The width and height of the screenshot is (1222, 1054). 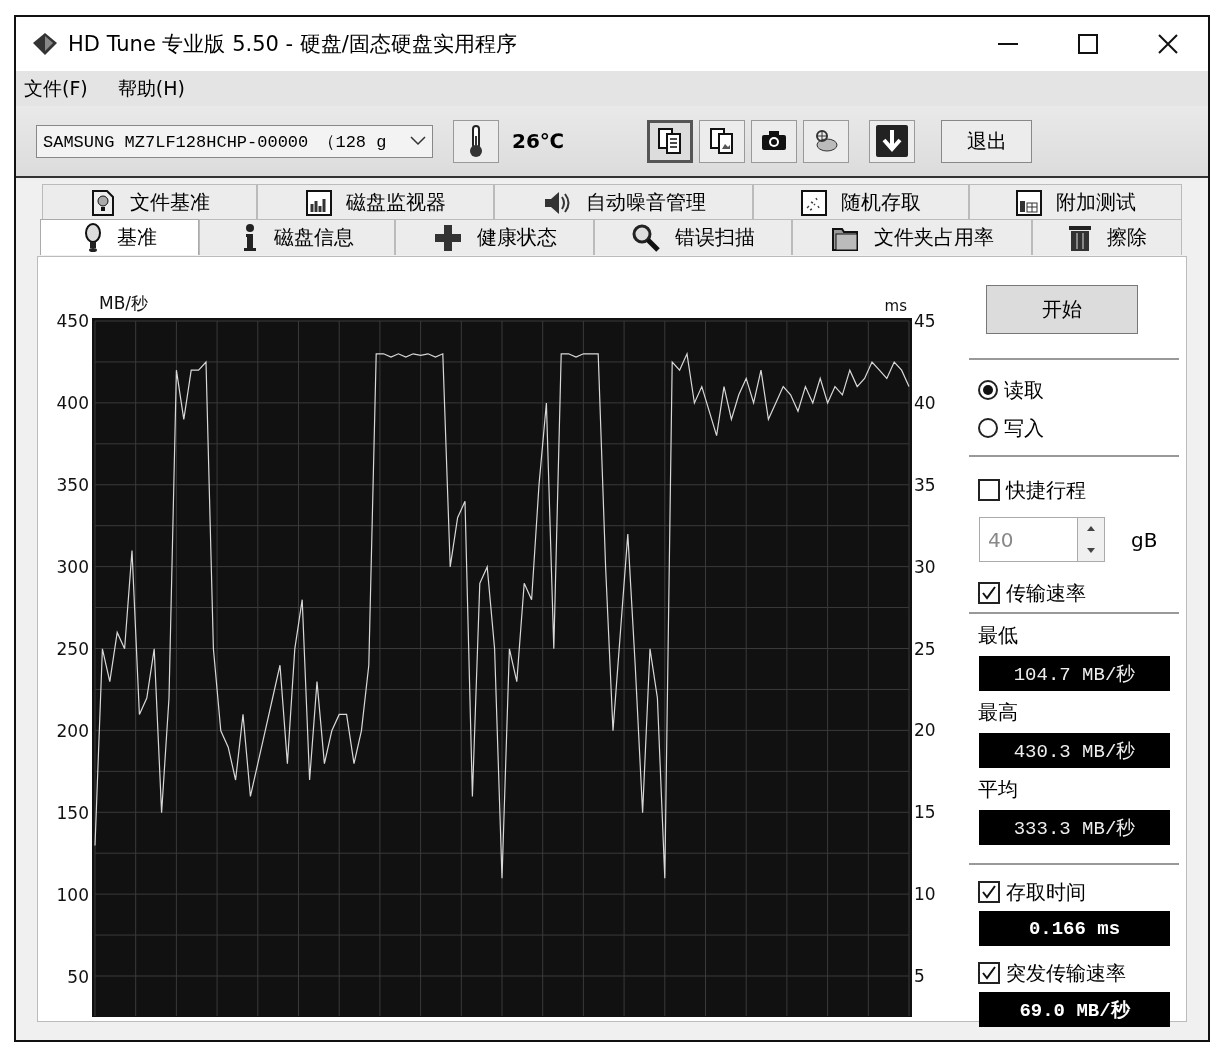 I want to click on tab: 自动噪音管理, so click(x=623, y=202).